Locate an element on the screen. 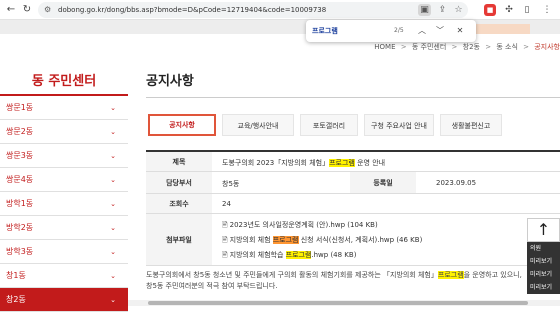 The height and width of the screenshot is (312, 560). subject-value: 도봉구의회 2023「지방의회 체험」프로그램 운영 안내 is located at coordinates (304, 163).